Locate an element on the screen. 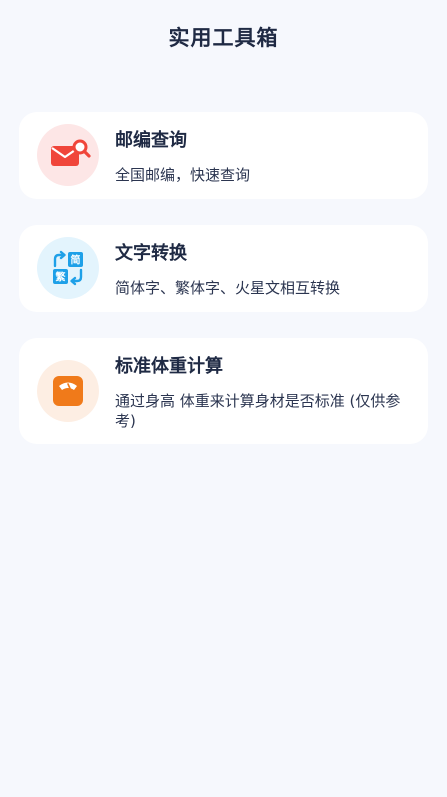 Image resolution: width=447 pixels, height=797 pixels. tool-card-postcode: 邮编查询 全国邮编，快速查询 is located at coordinates (223, 155).